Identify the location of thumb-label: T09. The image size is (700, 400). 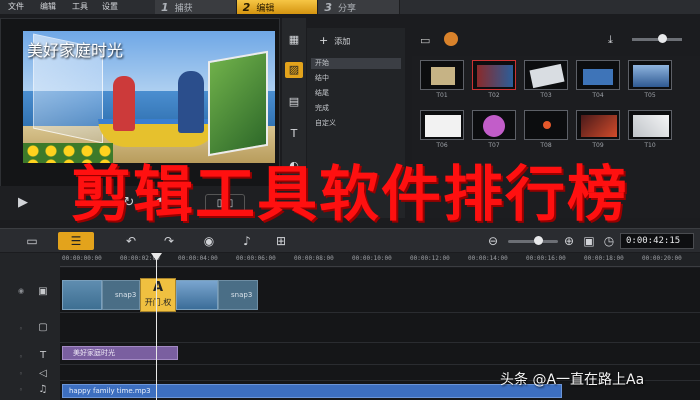
(598, 145).